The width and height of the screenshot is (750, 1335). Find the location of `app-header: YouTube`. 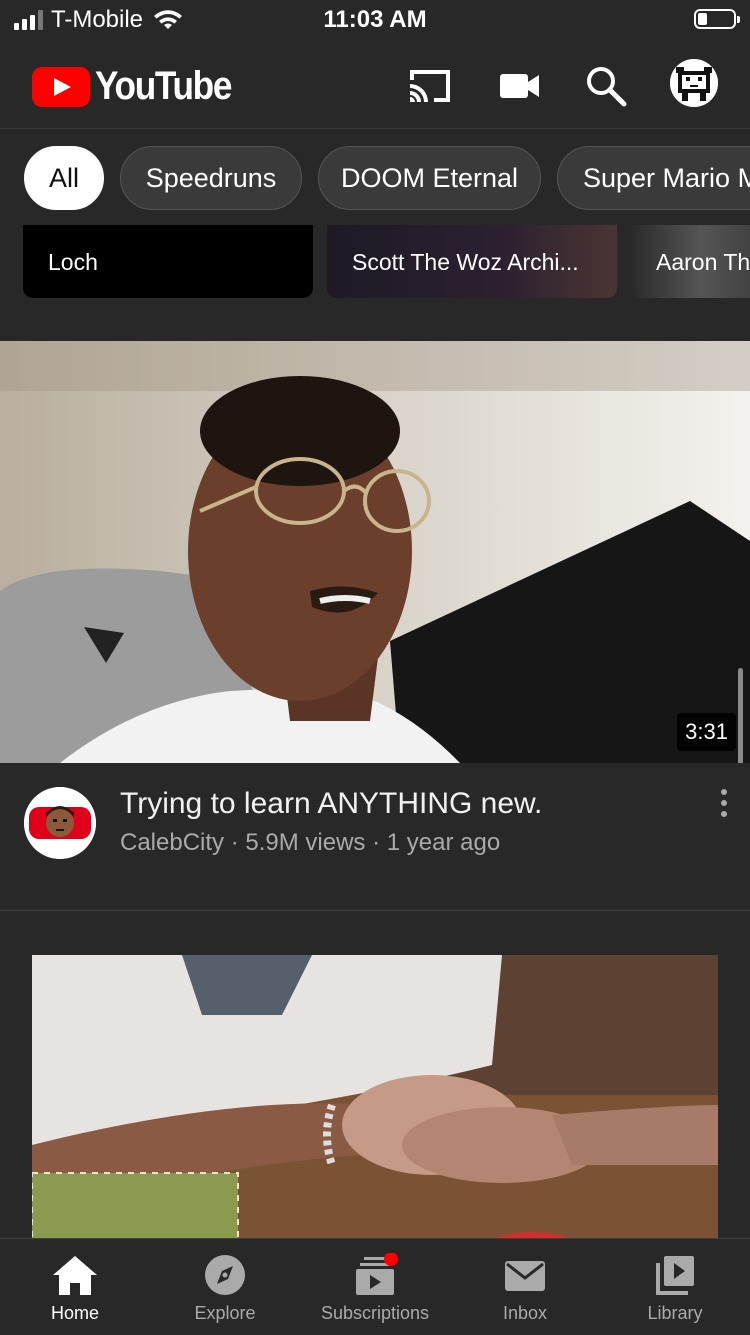

app-header: YouTube is located at coordinates (375, 84).